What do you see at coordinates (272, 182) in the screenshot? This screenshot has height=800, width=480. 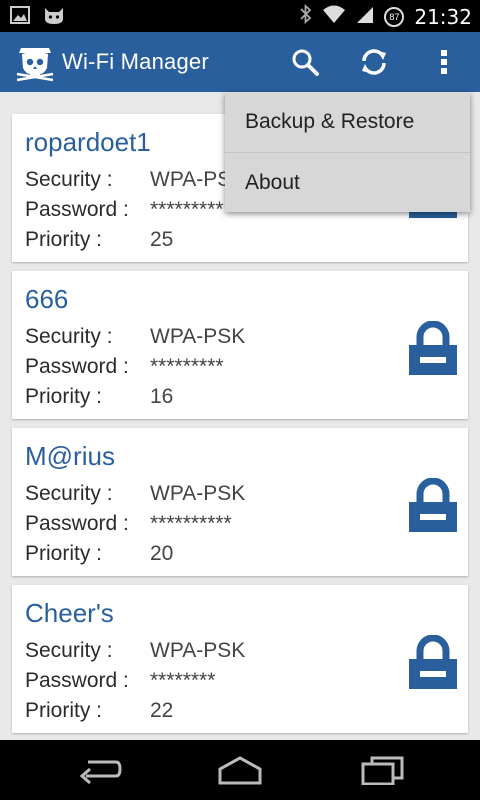 I see `menu-item-label: About` at bounding box center [272, 182].